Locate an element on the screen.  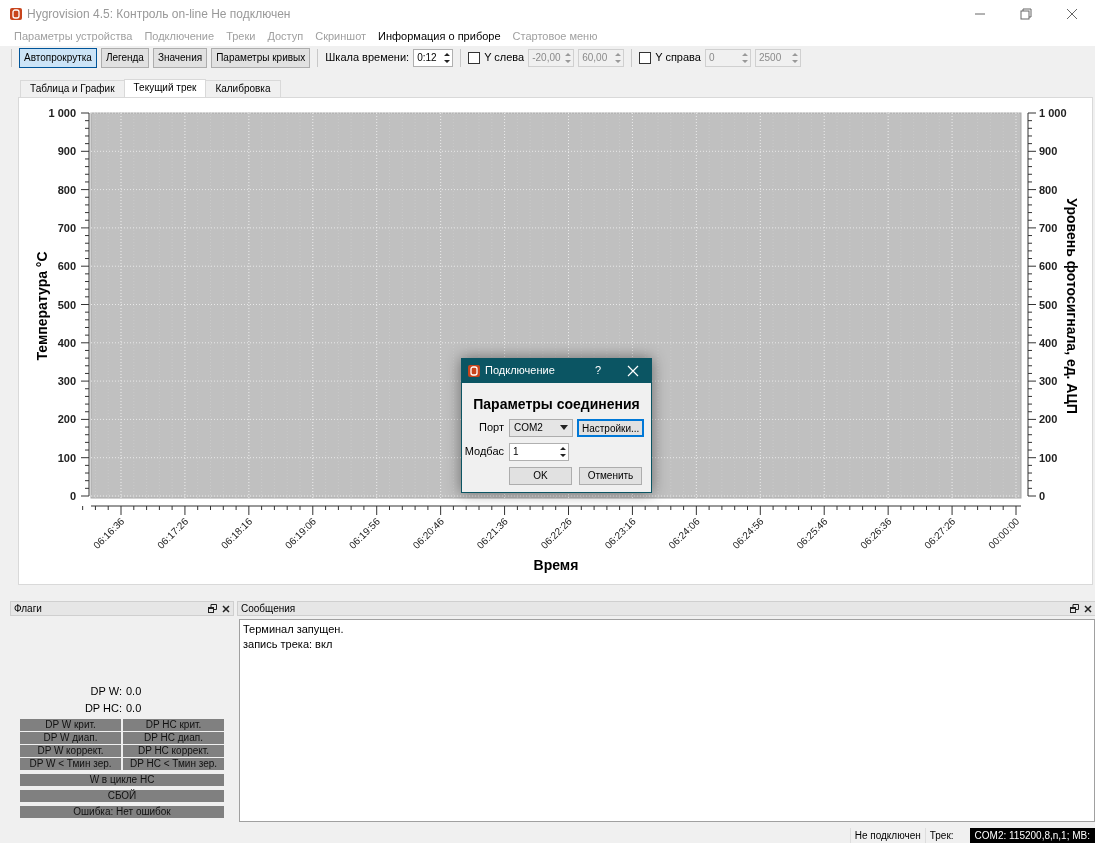
menu-item: Информация о приборе is located at coordinates (439, 37).